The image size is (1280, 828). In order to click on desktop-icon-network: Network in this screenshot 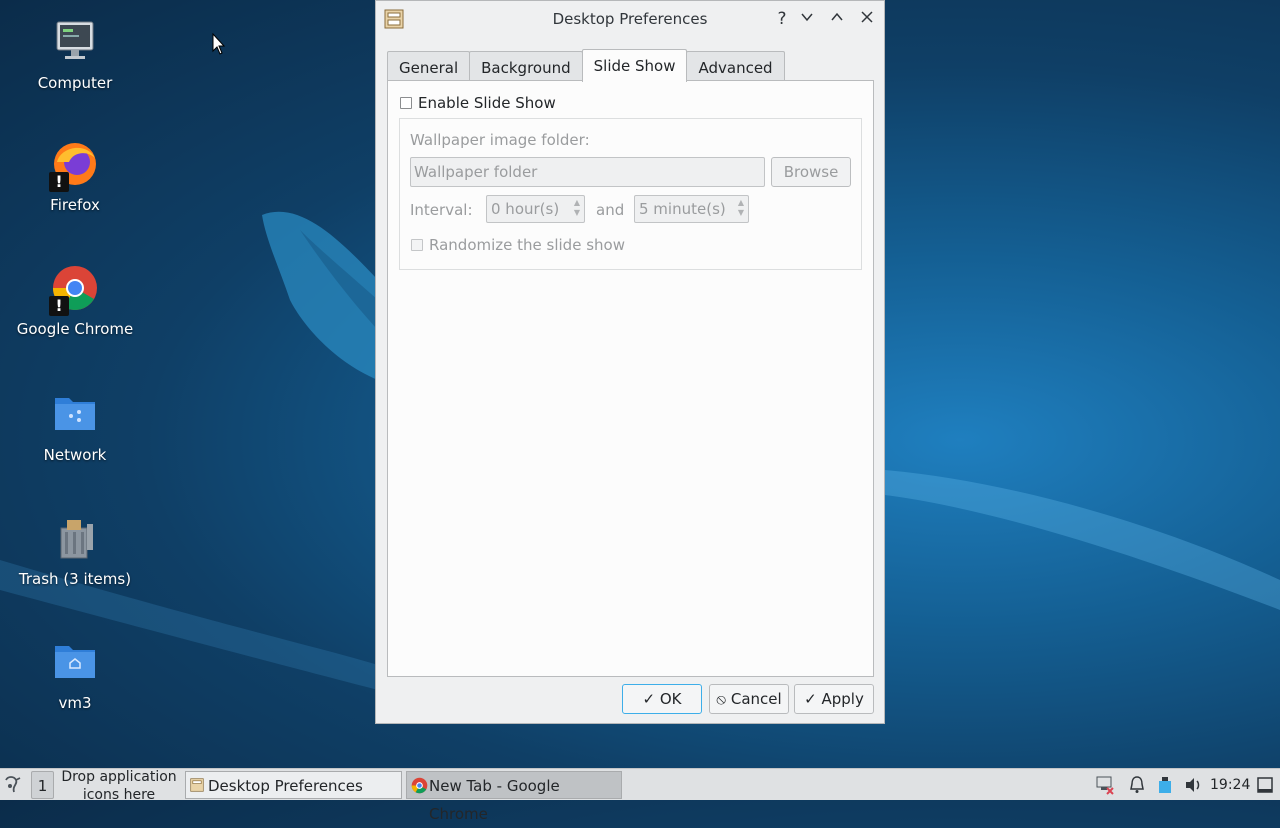, I will do `click(75, 428)`.